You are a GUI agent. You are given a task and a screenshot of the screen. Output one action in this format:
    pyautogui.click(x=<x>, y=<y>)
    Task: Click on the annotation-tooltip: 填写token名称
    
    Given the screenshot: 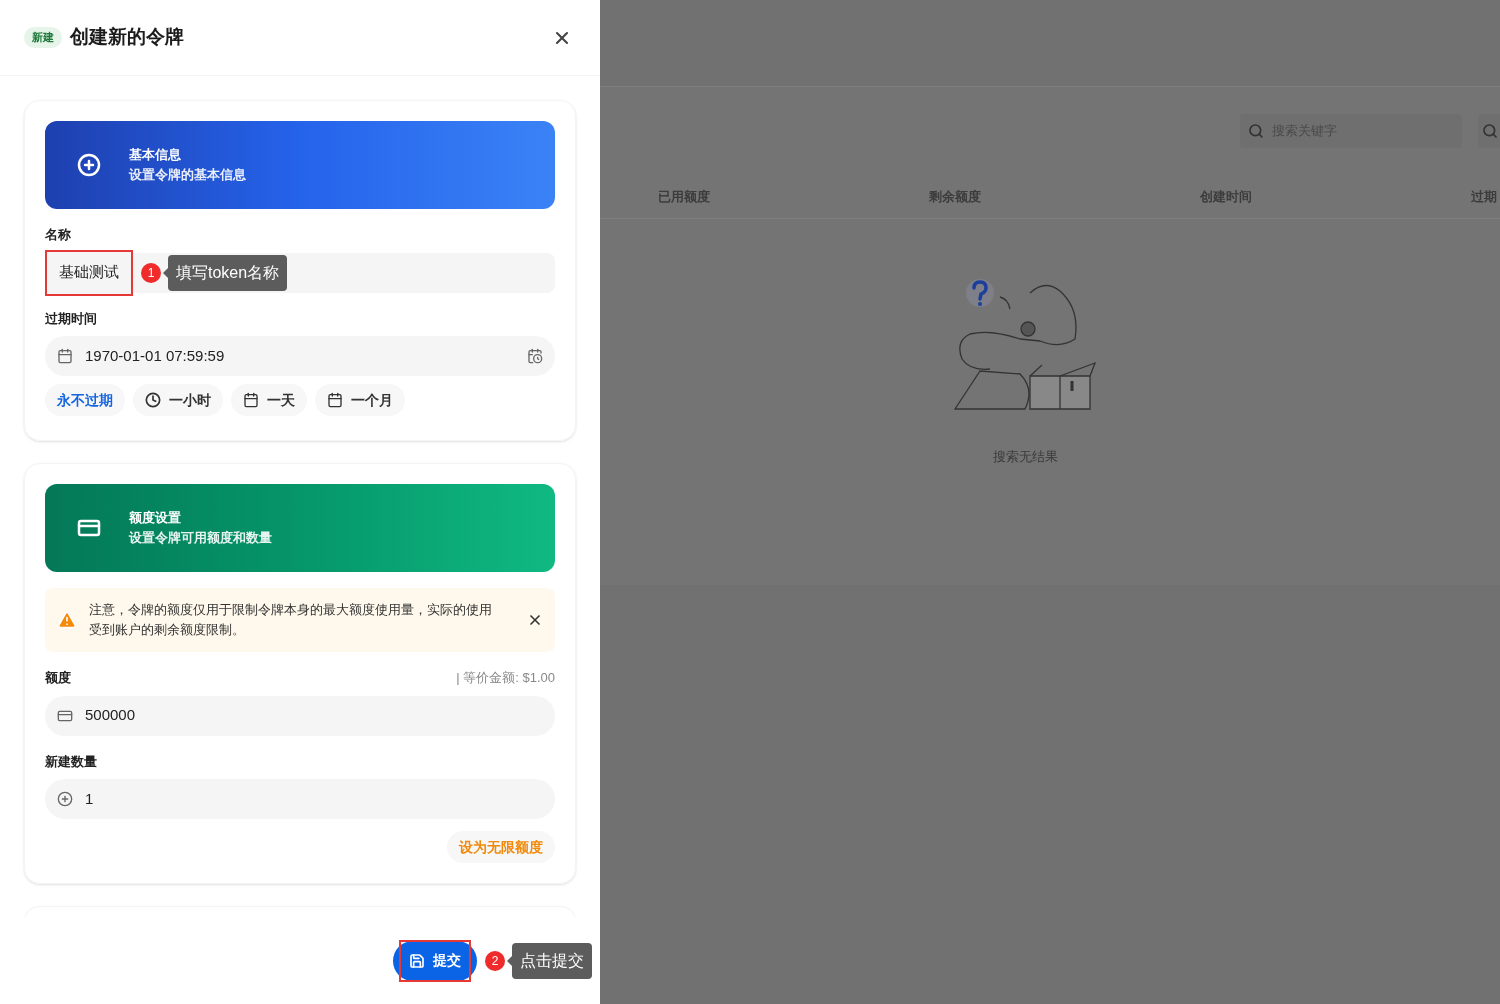 What is the action you would take?
    pyautogui.click(x=228, y=272)
    